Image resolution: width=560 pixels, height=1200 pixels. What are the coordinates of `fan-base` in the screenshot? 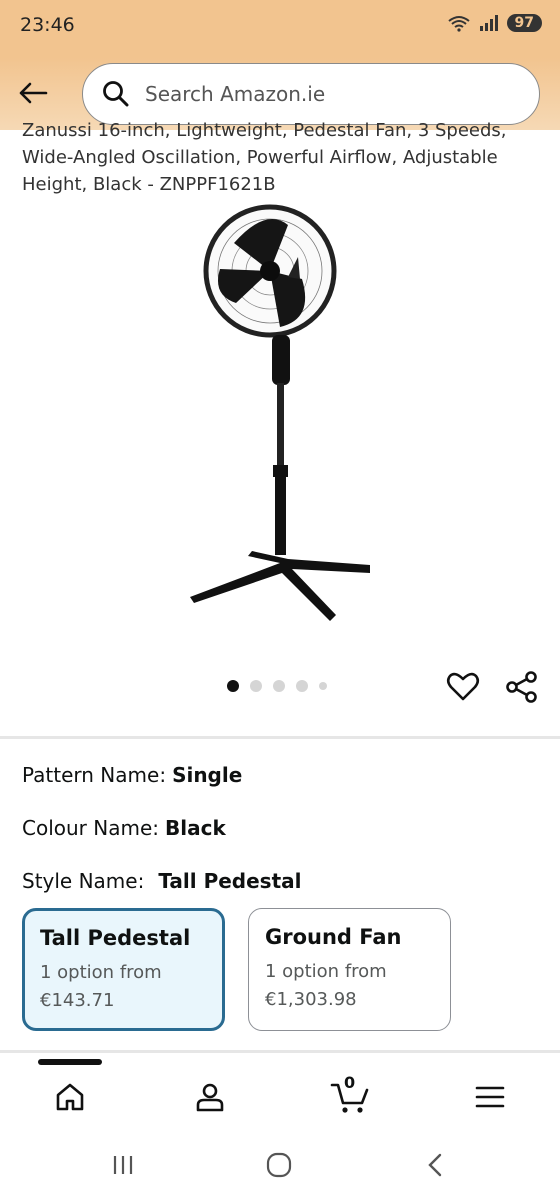 It's located at (280, 586).